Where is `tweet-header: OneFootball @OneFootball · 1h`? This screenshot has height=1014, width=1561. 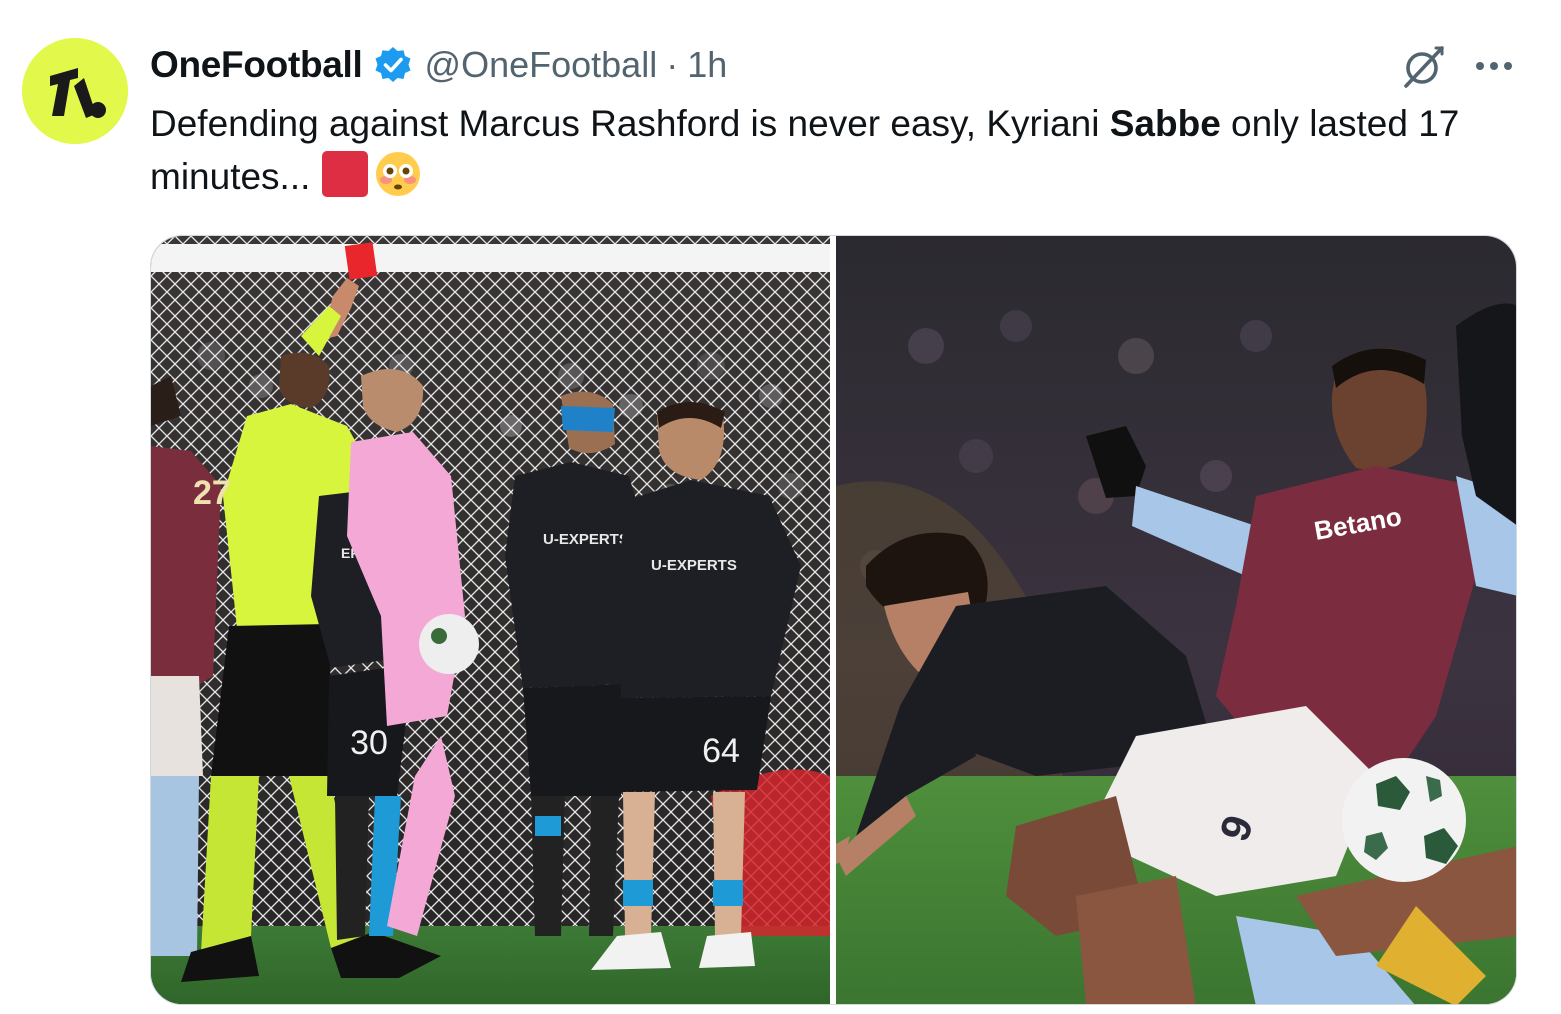
tweet-header: OneFootball @OneFootball · 1h is located at coordinates (438, 65).